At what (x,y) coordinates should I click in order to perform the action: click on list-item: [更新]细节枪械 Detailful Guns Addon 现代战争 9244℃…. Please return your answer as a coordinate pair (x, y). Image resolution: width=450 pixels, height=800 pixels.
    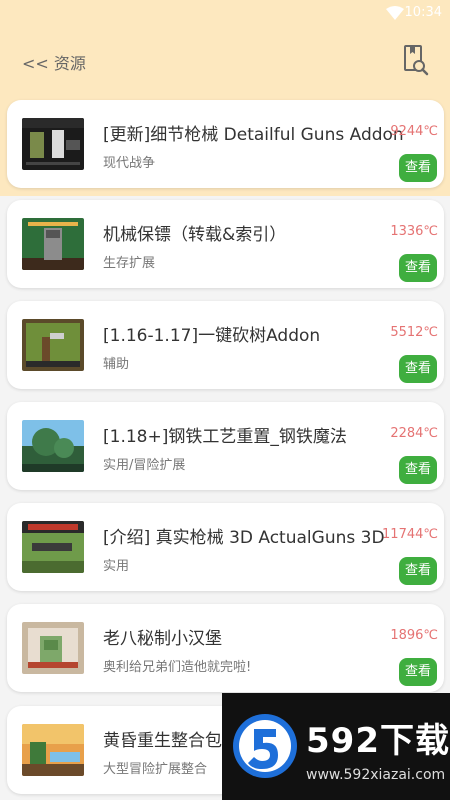
    Looking at the image, I should click on (225, 144).